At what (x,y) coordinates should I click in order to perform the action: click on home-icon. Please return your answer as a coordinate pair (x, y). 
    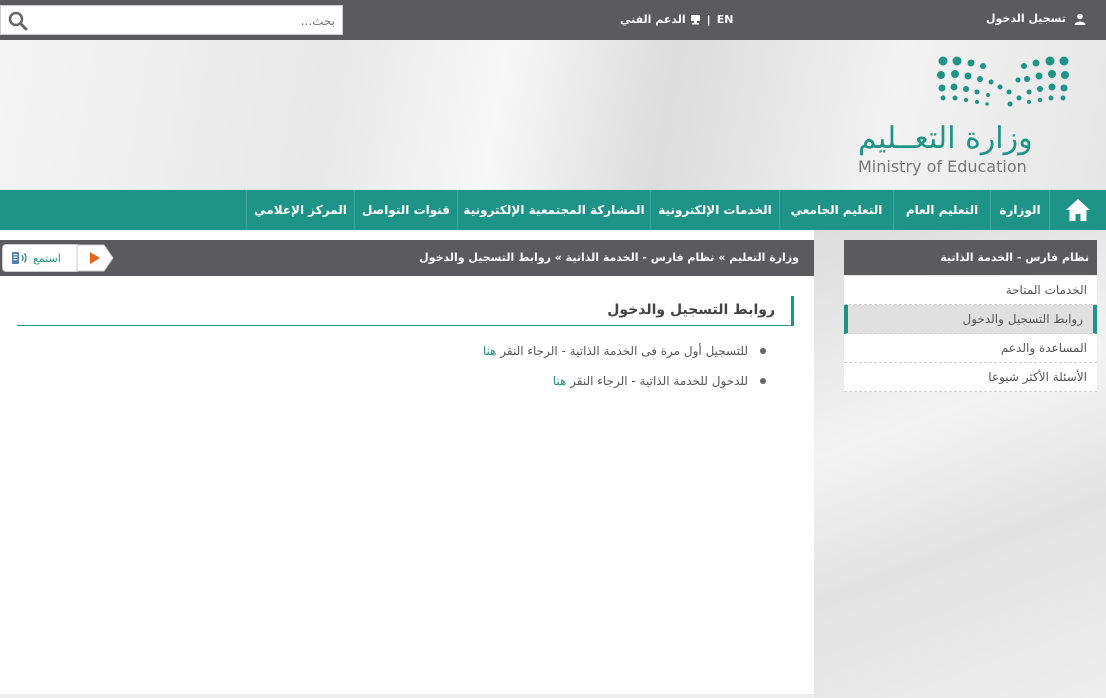
    Looking at the image, I should click on (1078, 210).